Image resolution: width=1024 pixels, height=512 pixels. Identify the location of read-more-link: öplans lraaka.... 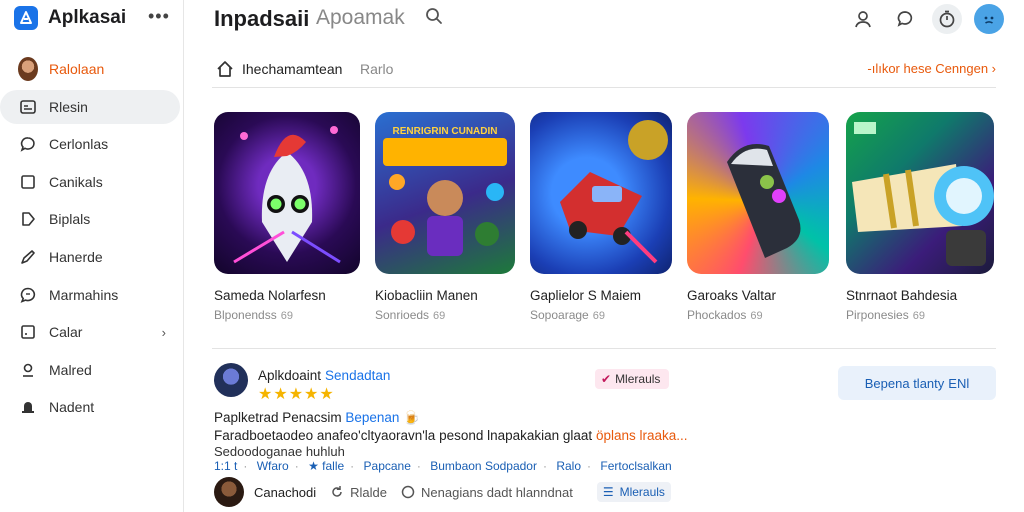
(642, 435).